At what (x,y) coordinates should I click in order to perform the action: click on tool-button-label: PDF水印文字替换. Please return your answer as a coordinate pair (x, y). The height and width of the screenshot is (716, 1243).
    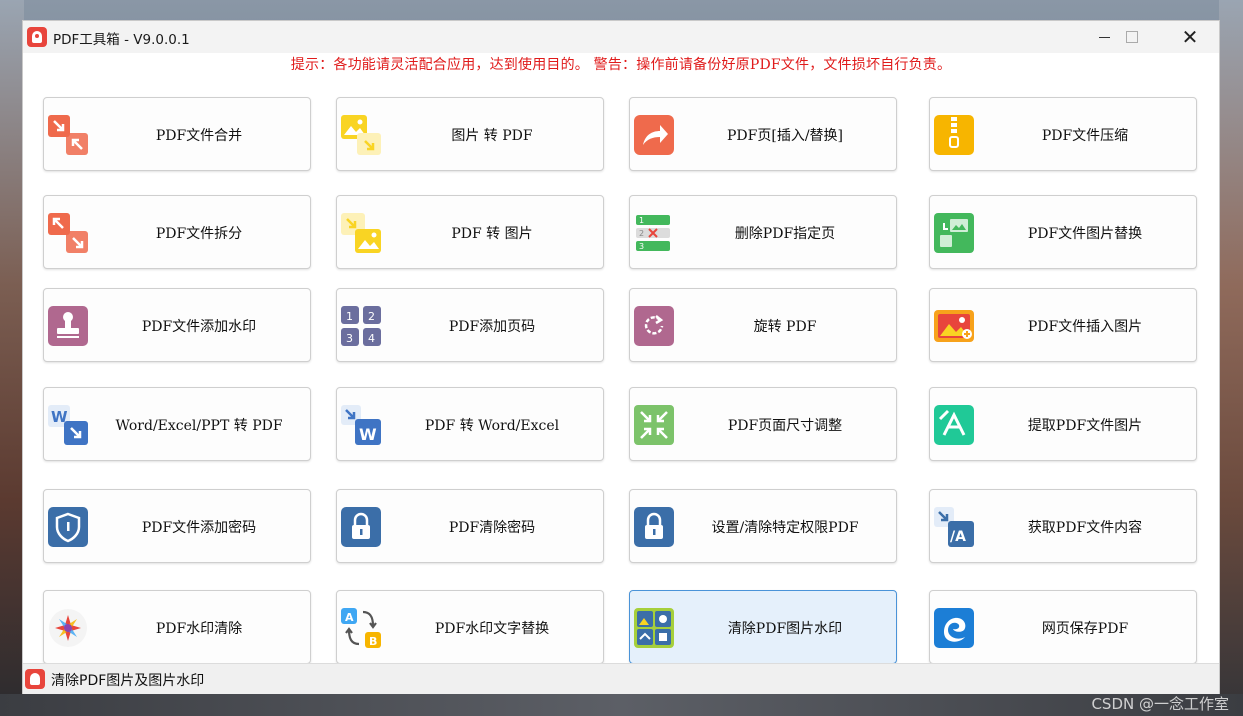
    Looking at the image, I should click on (492, 629).